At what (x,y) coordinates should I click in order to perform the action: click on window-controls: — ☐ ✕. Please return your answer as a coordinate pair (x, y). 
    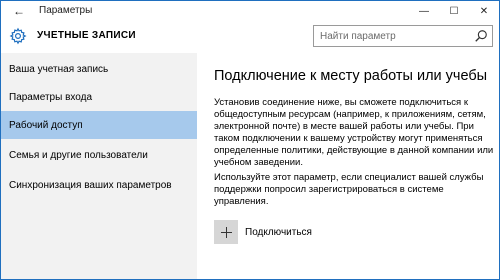
    Looking at the image, I should click on (454, 11).